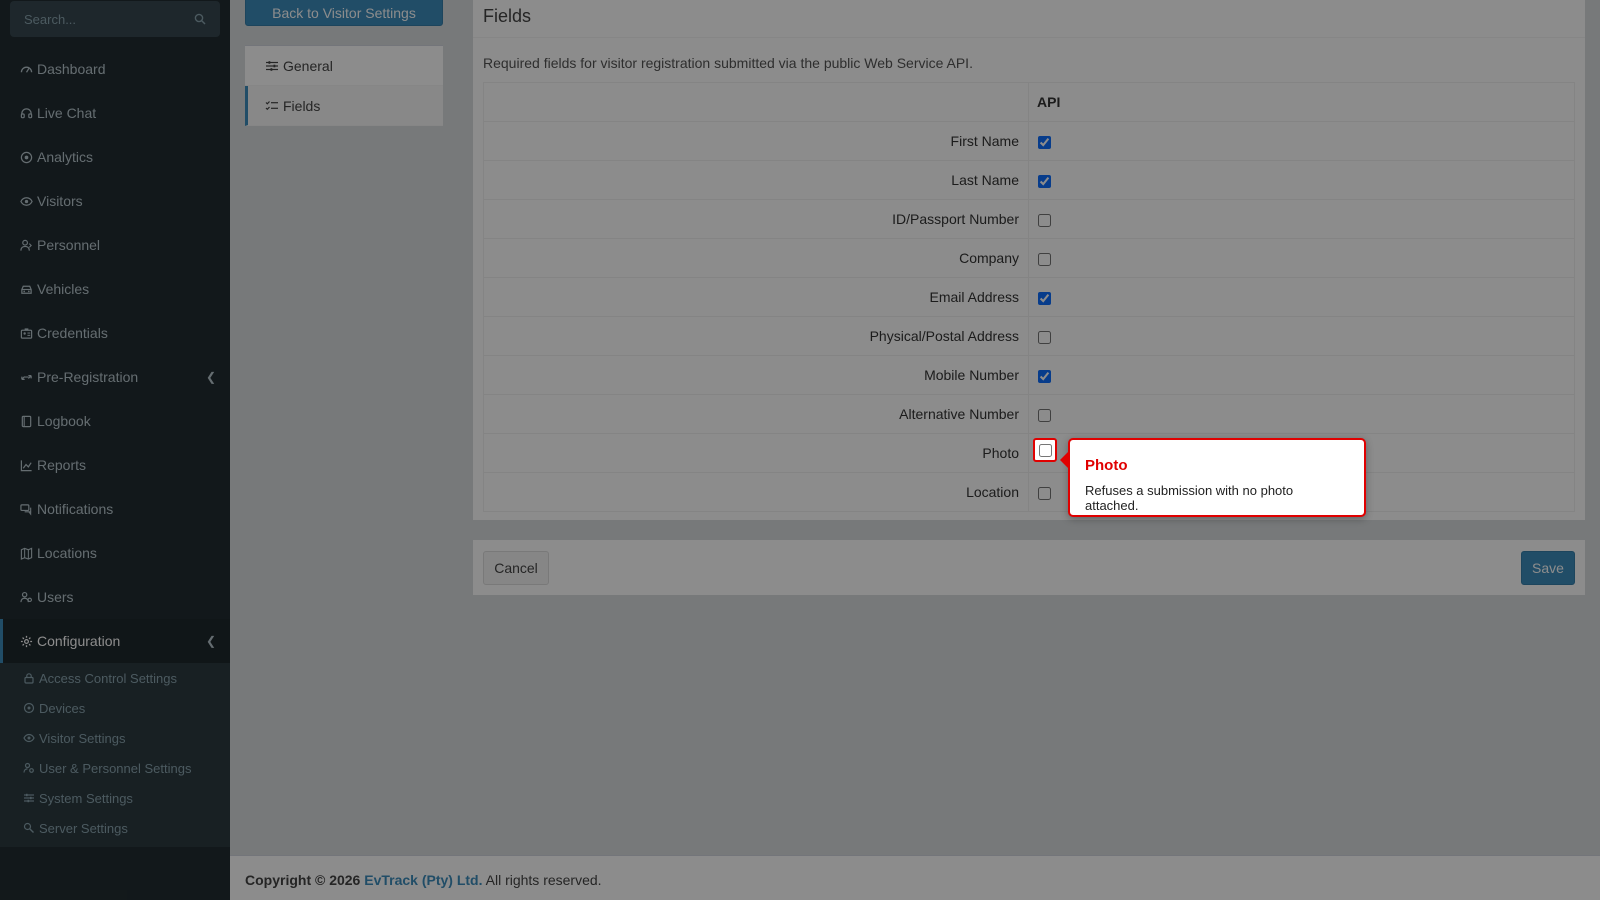 This screenshot has height=900, width=1600. I want to click on user-tie-icon, so click(26, 245).